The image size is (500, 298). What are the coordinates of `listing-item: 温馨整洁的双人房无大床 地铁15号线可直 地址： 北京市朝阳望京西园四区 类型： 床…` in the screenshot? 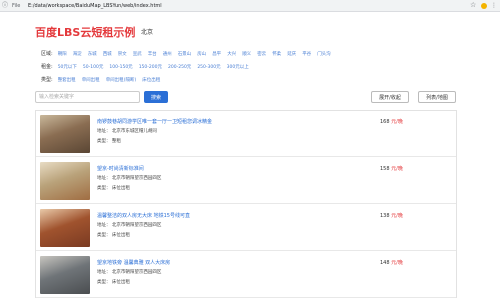 It's located at (246, 228).